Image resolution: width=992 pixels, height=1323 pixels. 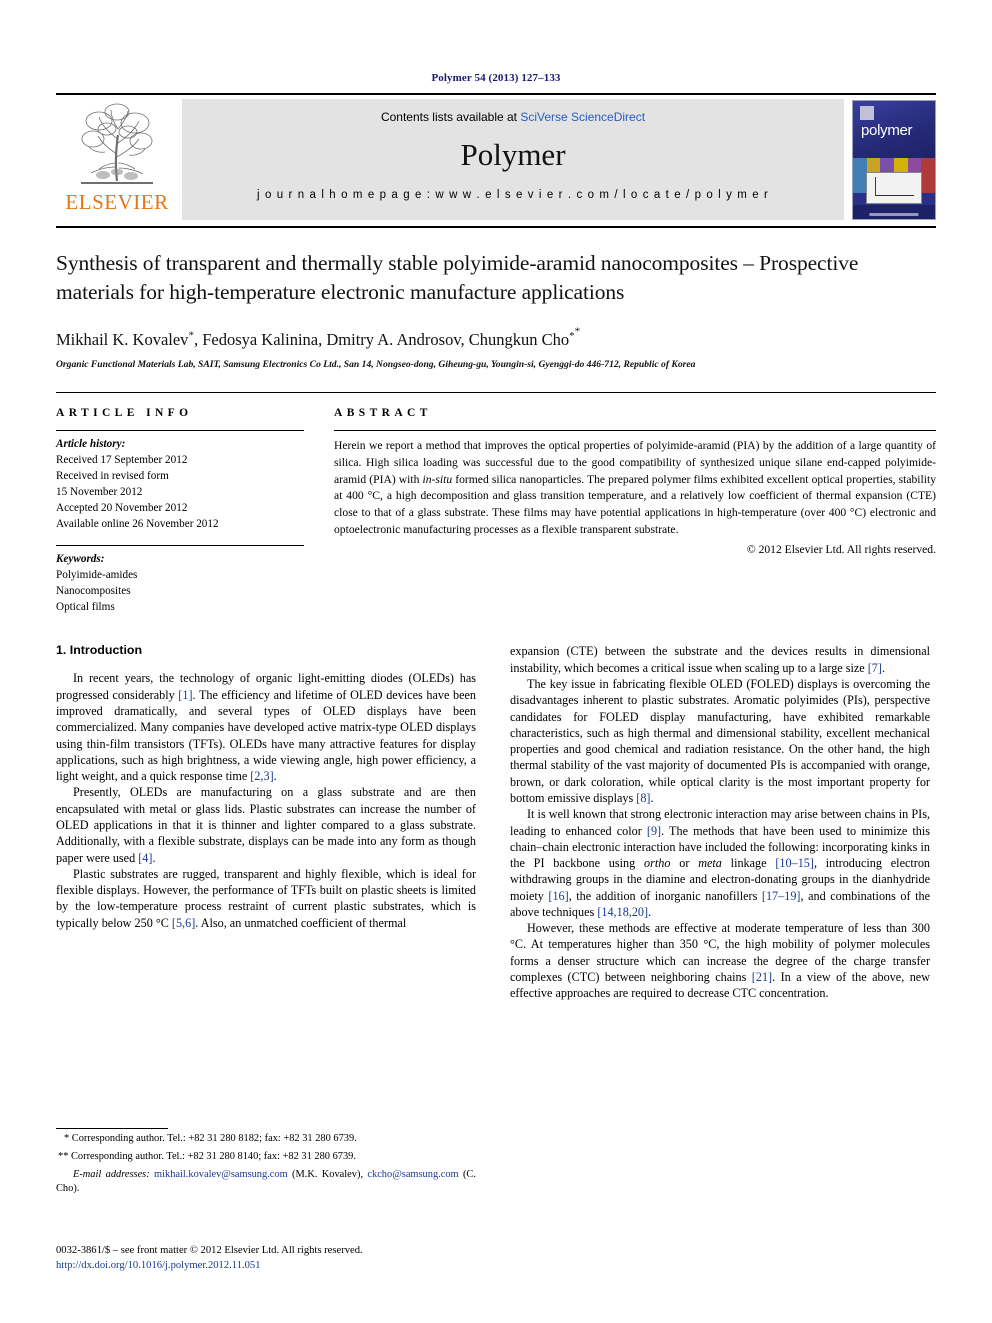 What do you see at coordinates (124, 413) in the screenshot?
I see `article-info-heading: ARTICLE INFO` at bounding box center [124, 413].